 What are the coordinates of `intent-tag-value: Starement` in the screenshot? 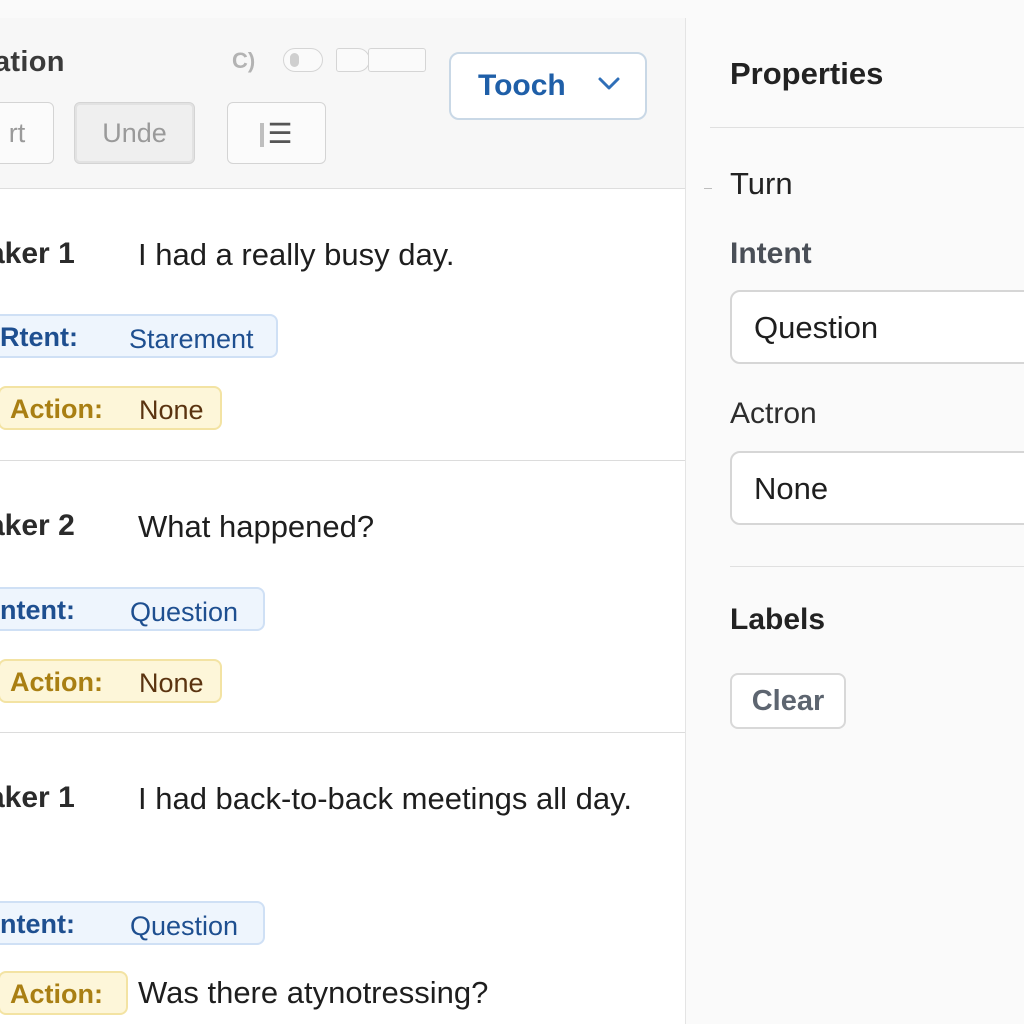 It's located at (191, 339).